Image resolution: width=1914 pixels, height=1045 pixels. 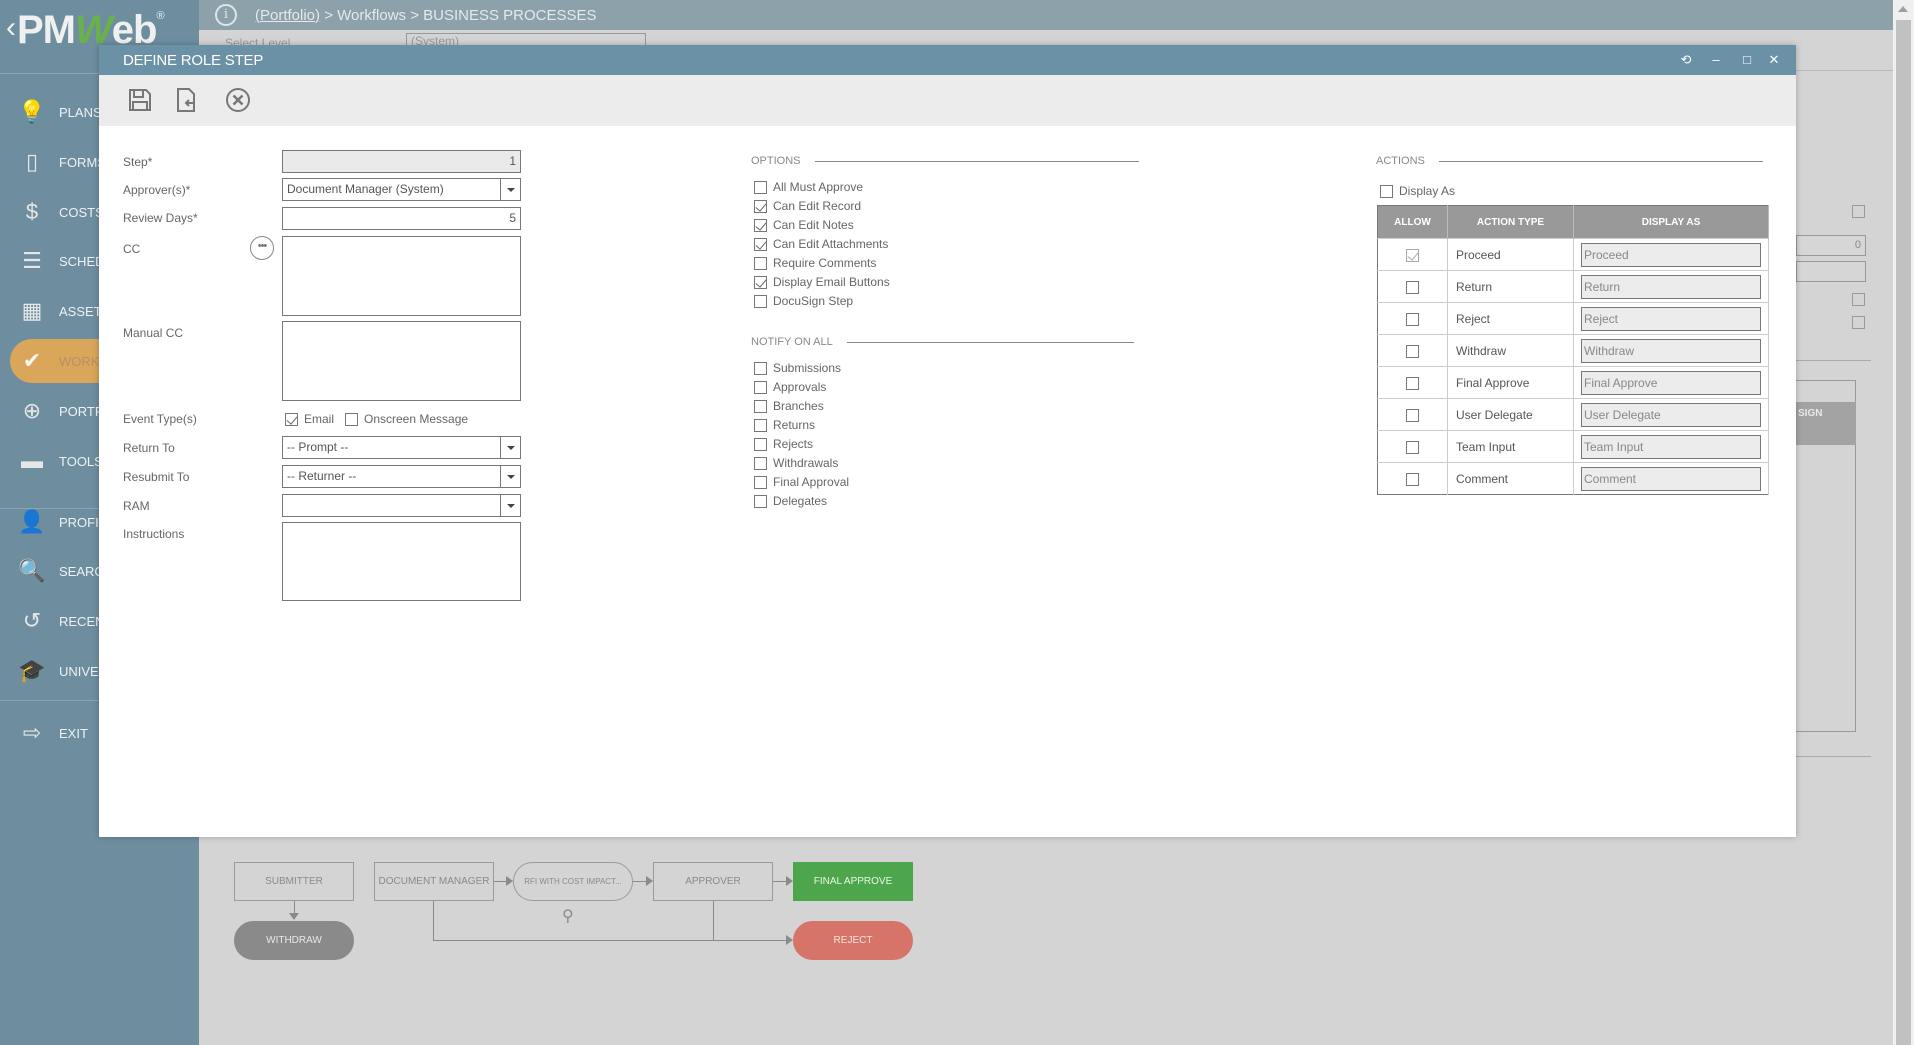 I want to click on info-icon: i, so click(x=226, y=15).